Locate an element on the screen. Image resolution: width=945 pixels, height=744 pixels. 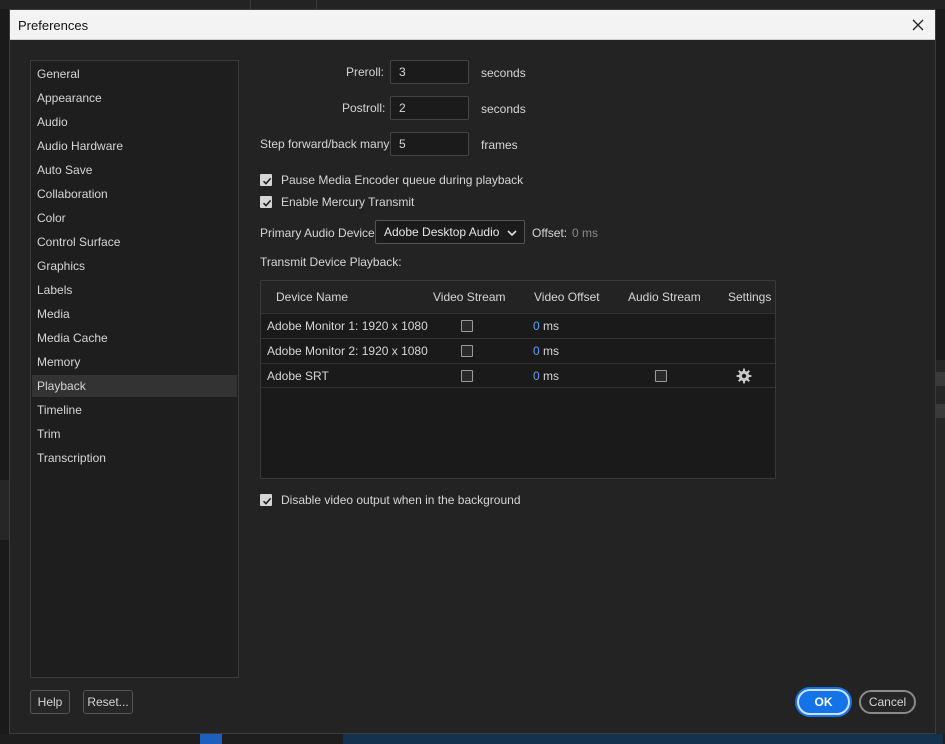
preroll-label: Preroll: is located at coordinates (365, 72).